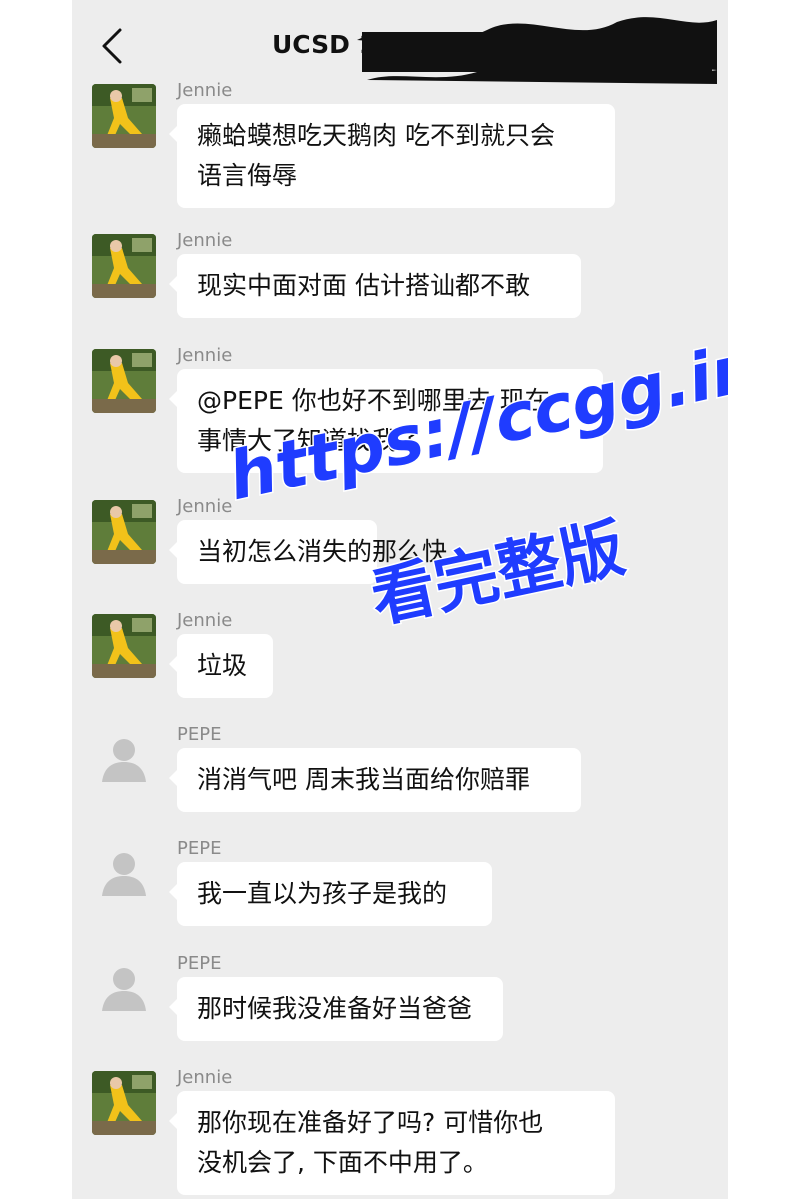 This screenshot has width=800, height=1199. What do you see at coordinates (537, 50) in the screenshot?
I see `redaction-scribble` at bounding box center [537, 50].